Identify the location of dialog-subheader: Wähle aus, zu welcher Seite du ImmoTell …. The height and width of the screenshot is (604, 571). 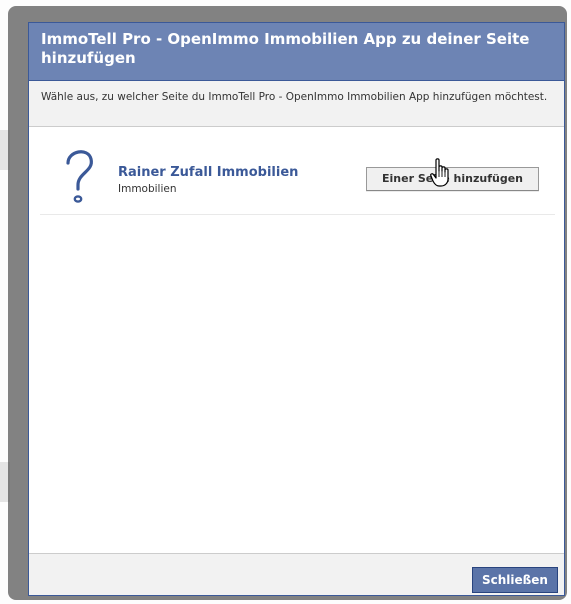
(296, 104).